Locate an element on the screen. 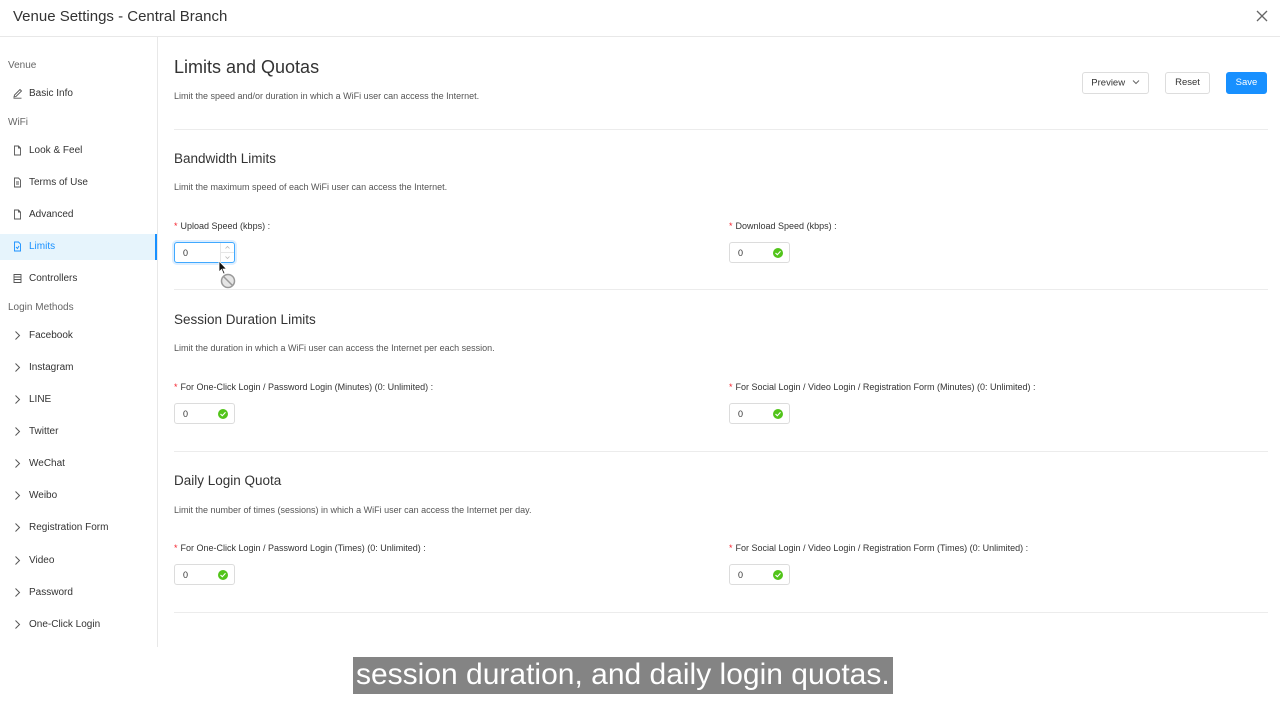  sidebar-item-label: Advanced is located at coordinates (51, 214).